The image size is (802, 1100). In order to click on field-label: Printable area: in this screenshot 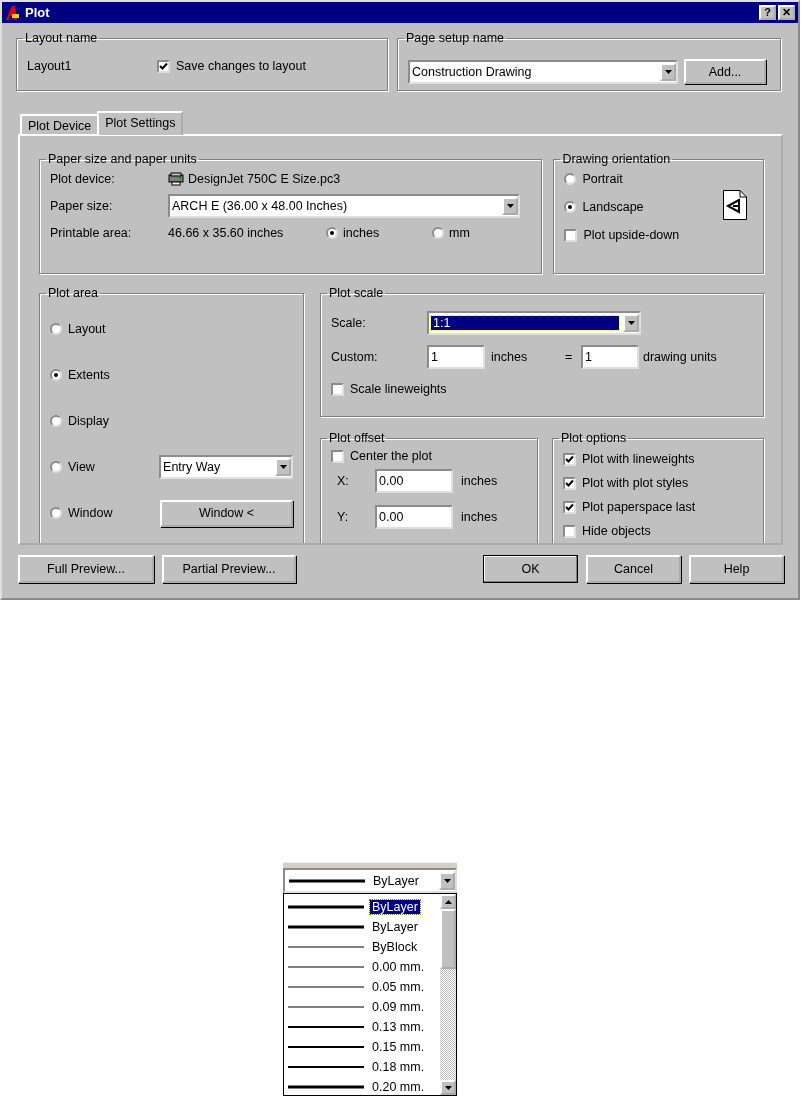, I will do `click(91, 233)`.